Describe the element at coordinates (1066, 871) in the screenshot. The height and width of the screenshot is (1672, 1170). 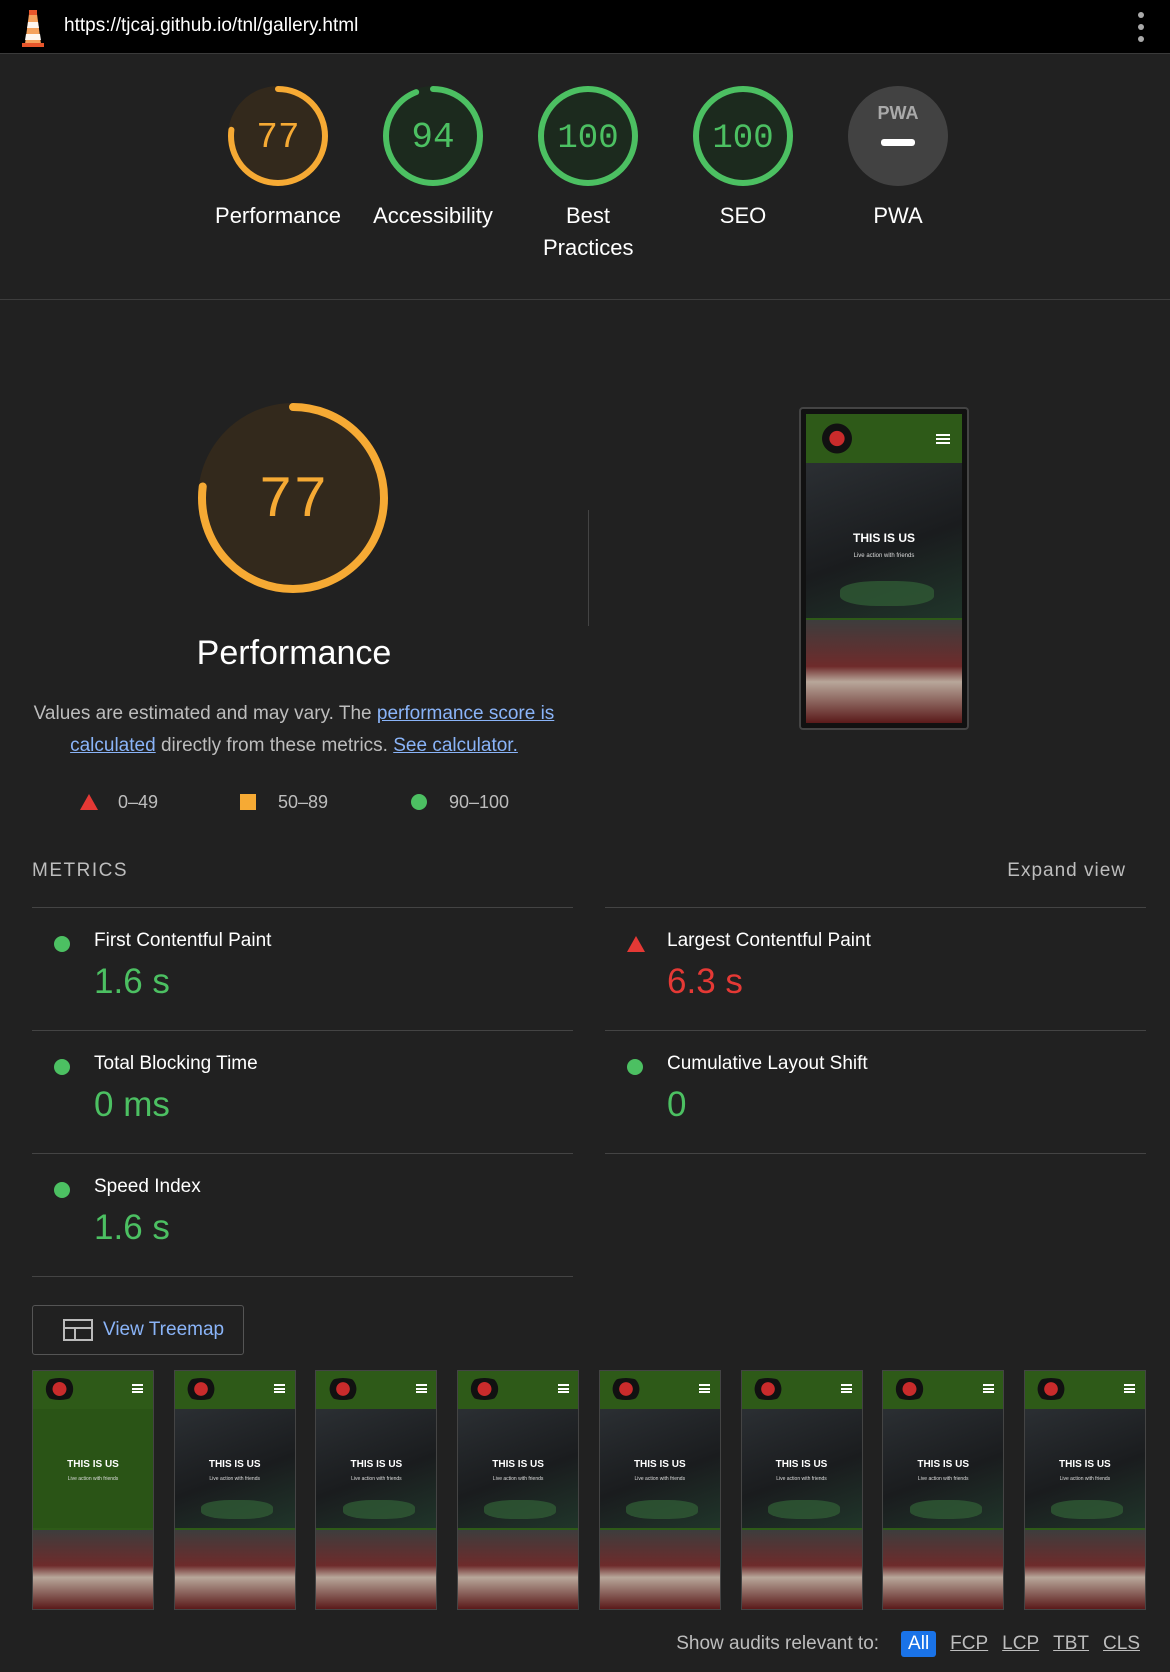
I see `expand-view-toggle: Expand view` at that location.